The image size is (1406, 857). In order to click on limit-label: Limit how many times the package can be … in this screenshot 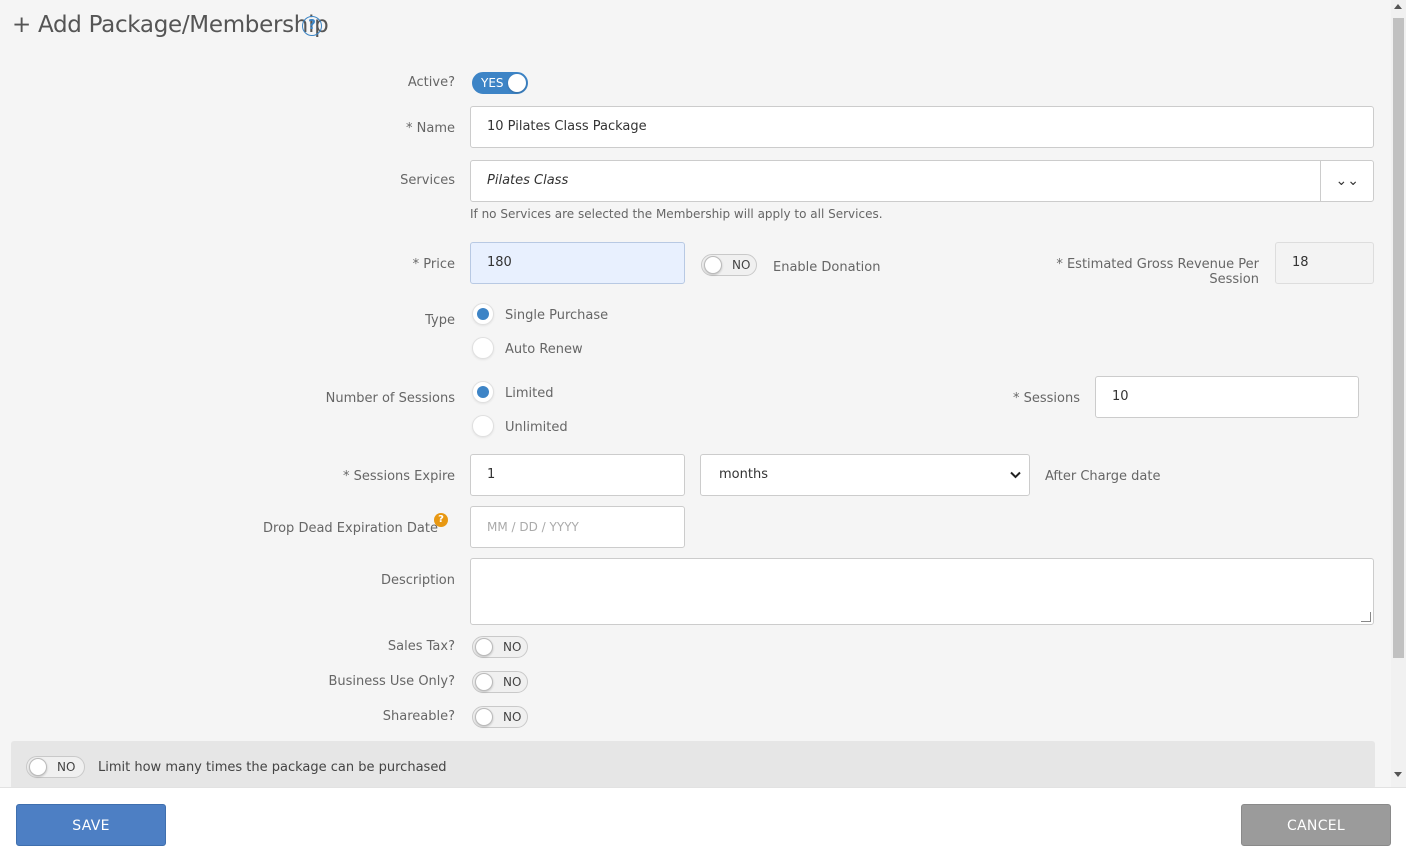, I will do `click(272, 767)`.